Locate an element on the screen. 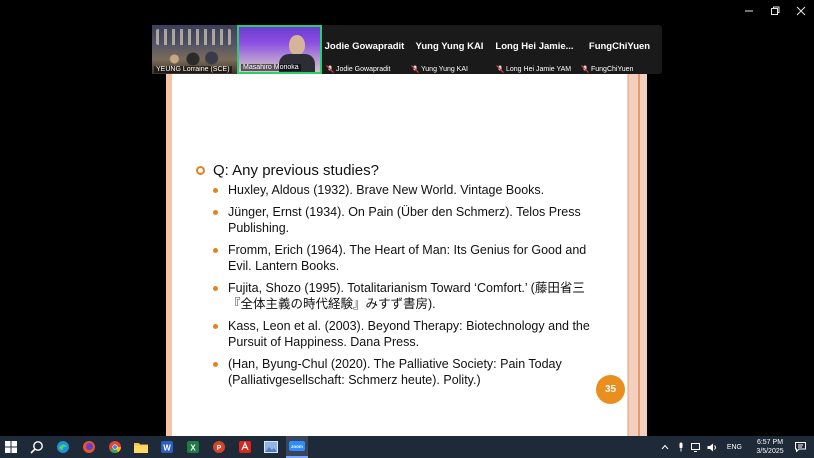 The height and width of the screenshot is (458, 814). participant-footer: FungChiYuen is located at coordinates (607, 69).